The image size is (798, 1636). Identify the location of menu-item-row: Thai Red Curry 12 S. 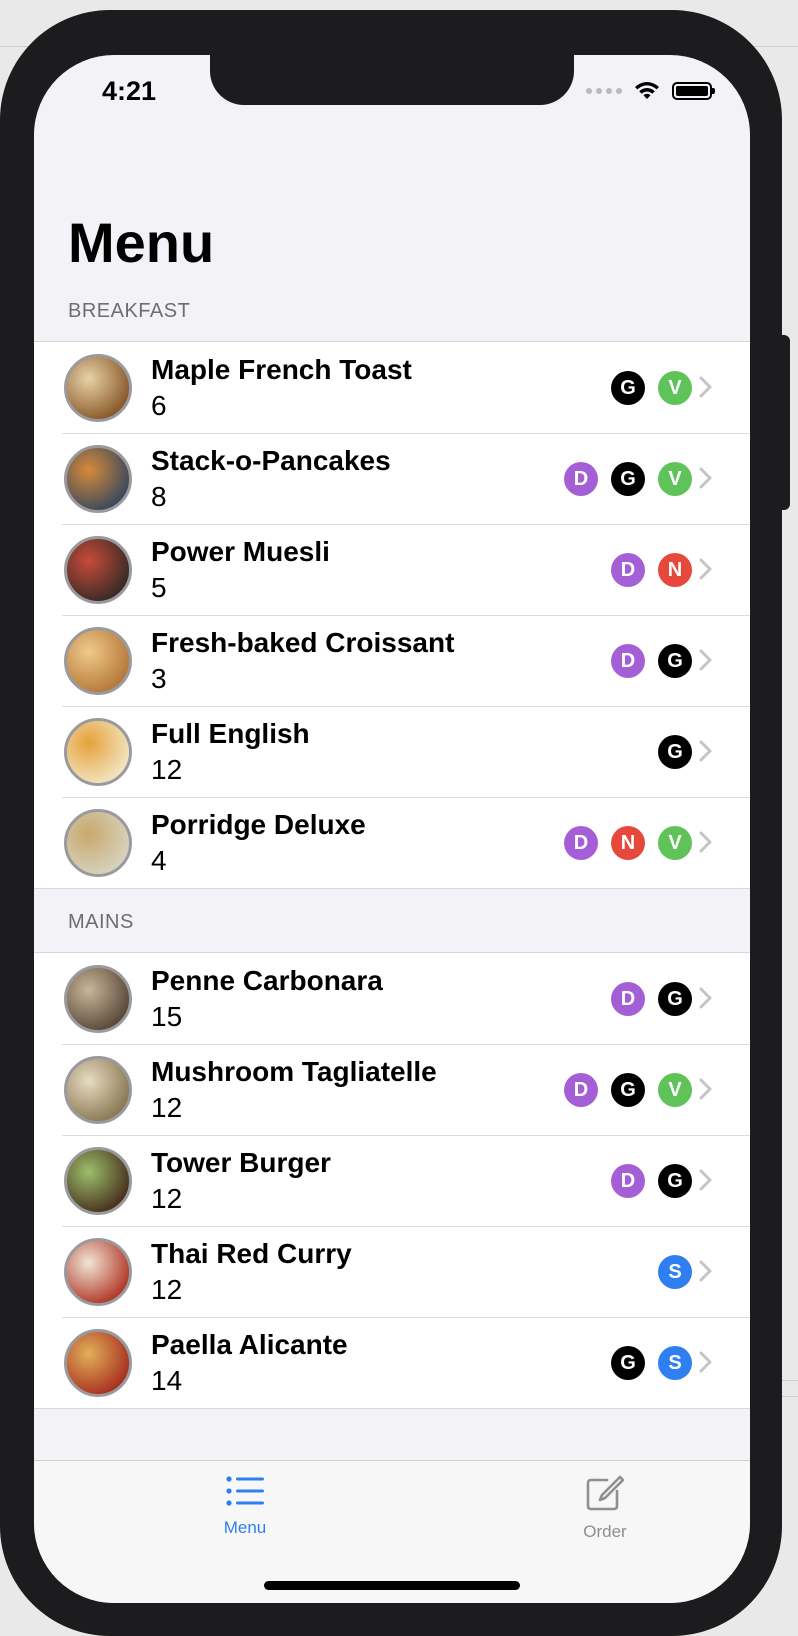
(392, 1271).